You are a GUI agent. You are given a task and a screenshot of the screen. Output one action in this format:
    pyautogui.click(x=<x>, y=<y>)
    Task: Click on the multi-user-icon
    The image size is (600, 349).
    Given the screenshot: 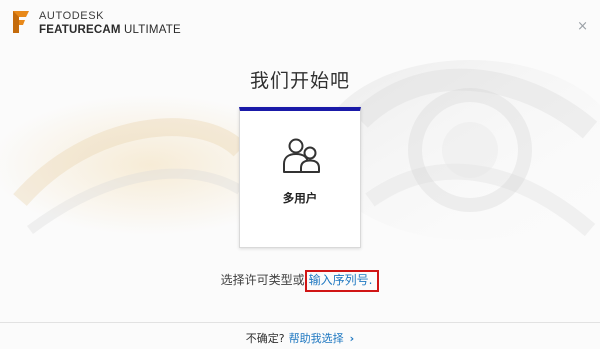 What is the action you would take?
    pyautogui.click(x=301, y=155)
    